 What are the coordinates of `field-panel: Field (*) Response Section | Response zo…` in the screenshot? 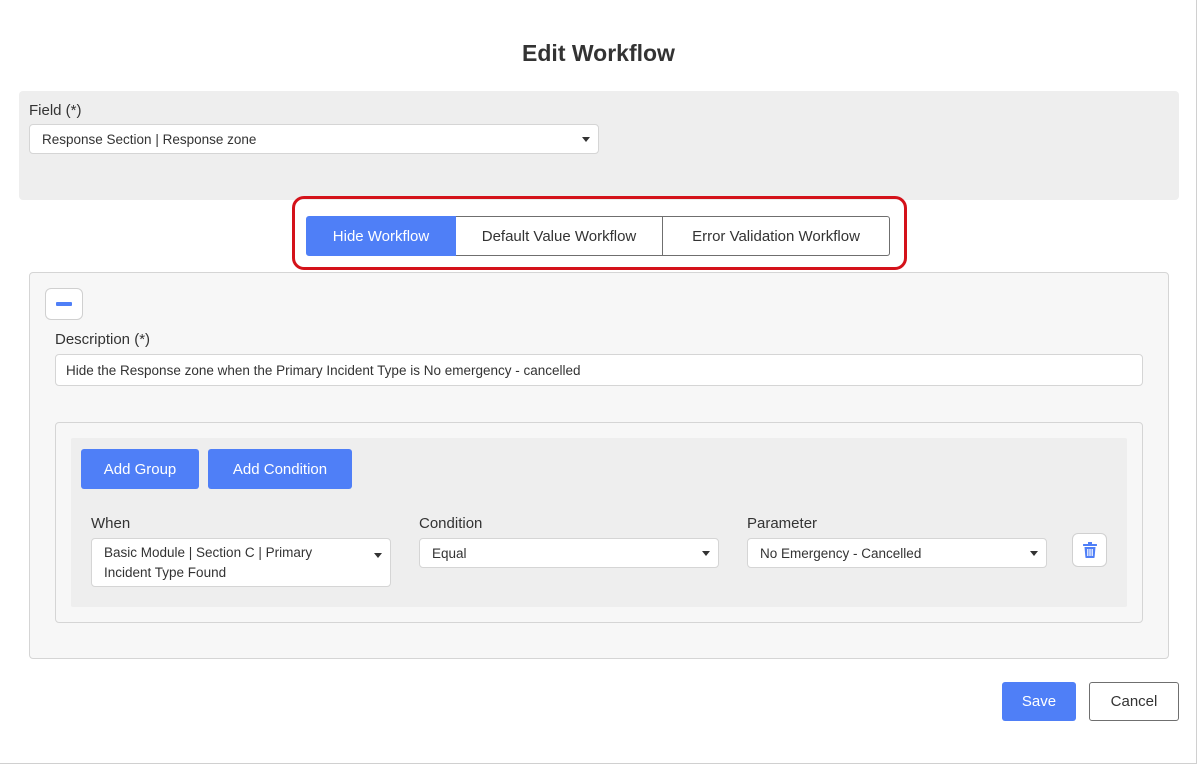 It's located at (599, 145).